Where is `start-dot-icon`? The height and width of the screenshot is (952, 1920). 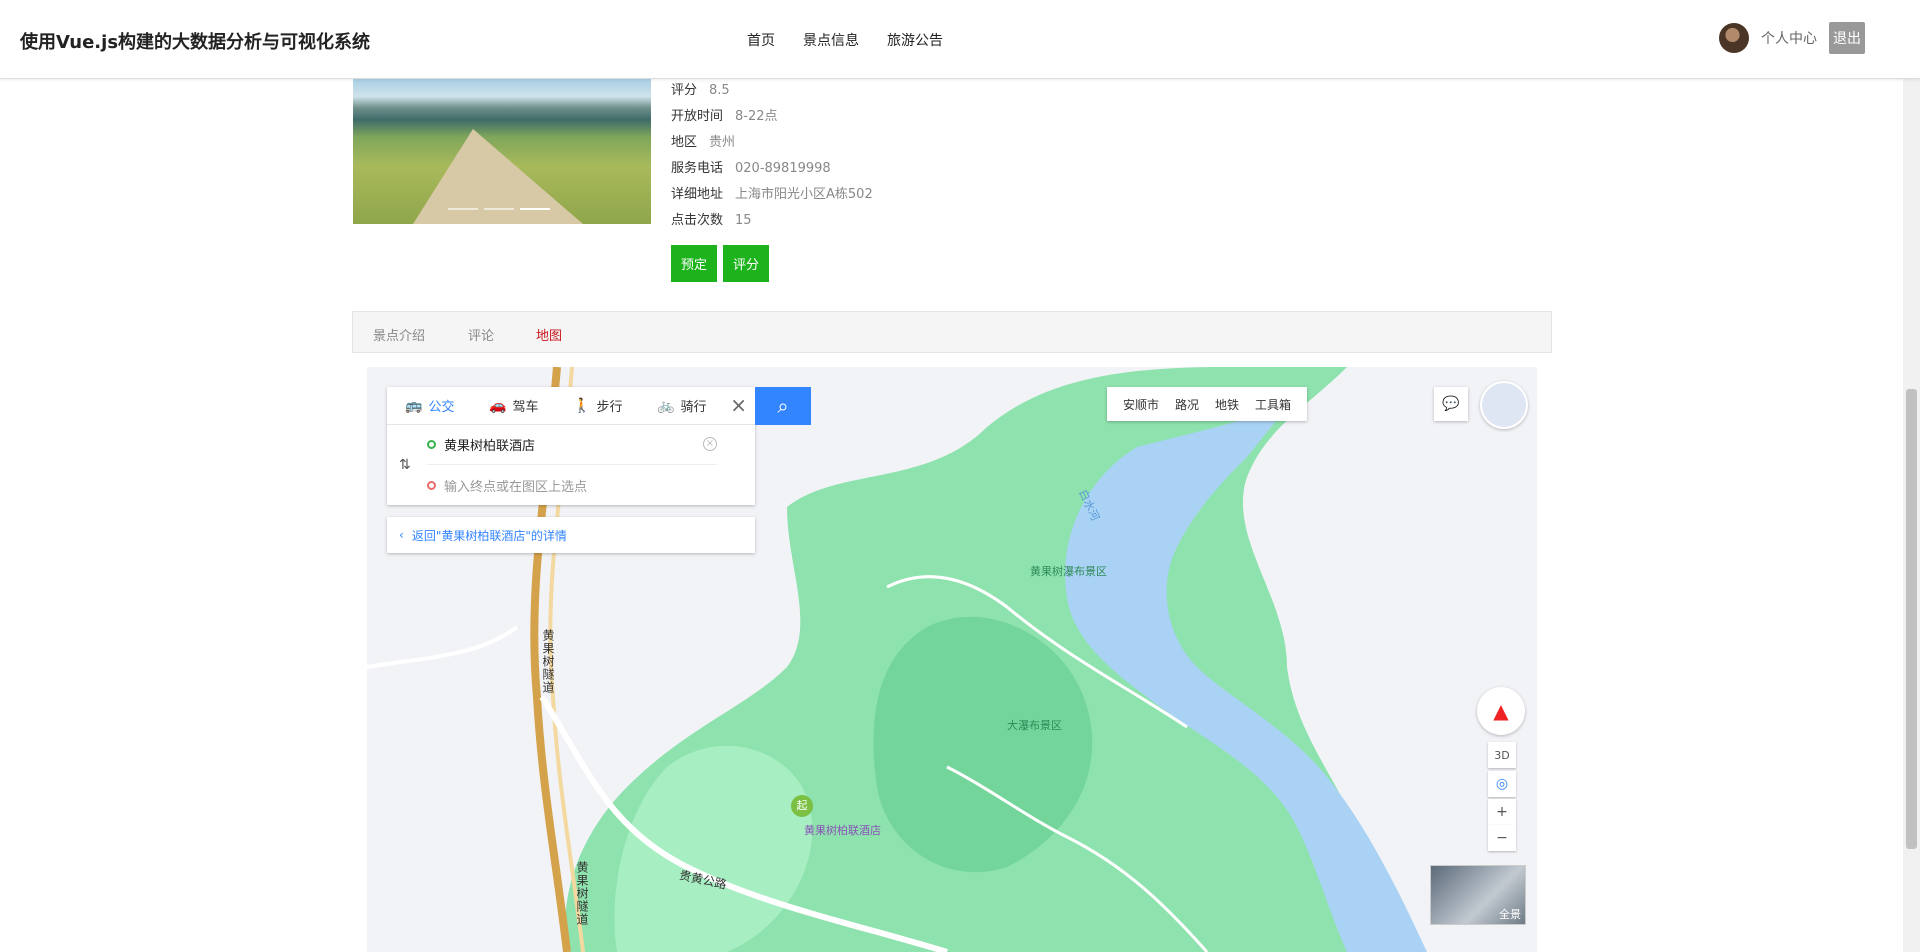 start-dot-icon is located at coordinates (431, 444).